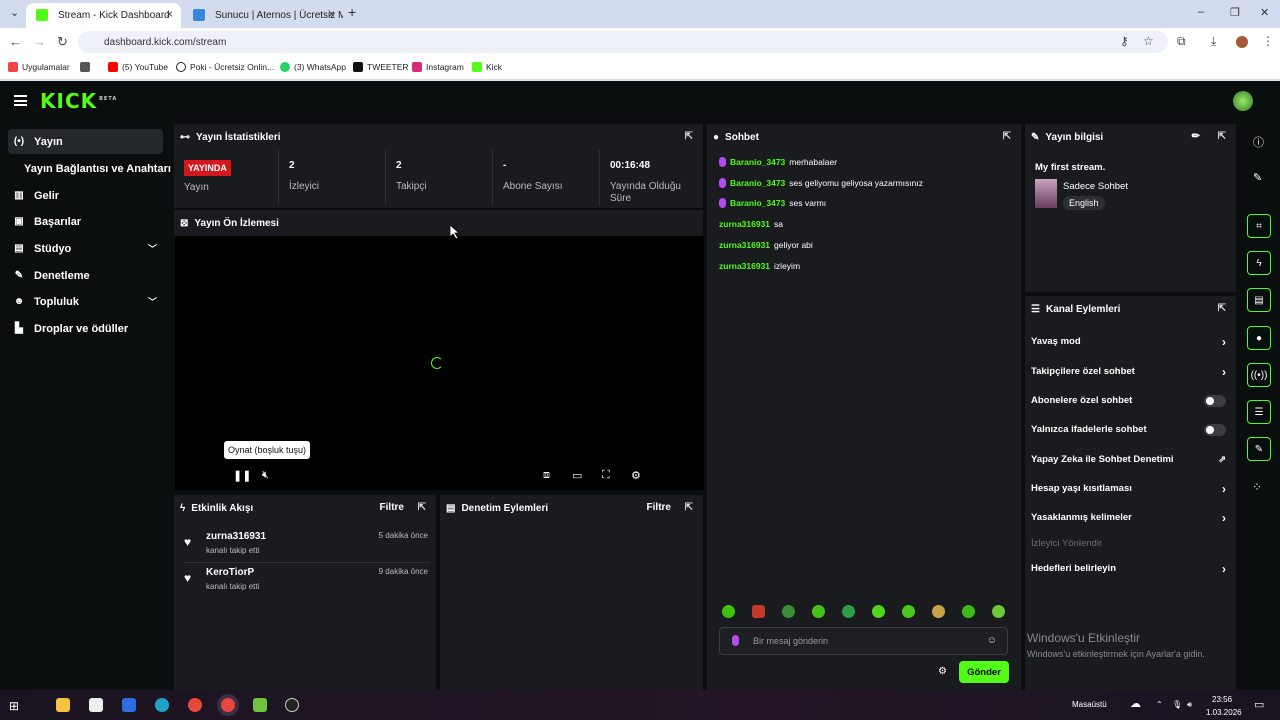 Image resolution: width=1280 pixels, height=720 pixels. I want to click on sidebar-item-stream-key: Yayın Bağlantısı ve Anahtarı, so click(89, 168).